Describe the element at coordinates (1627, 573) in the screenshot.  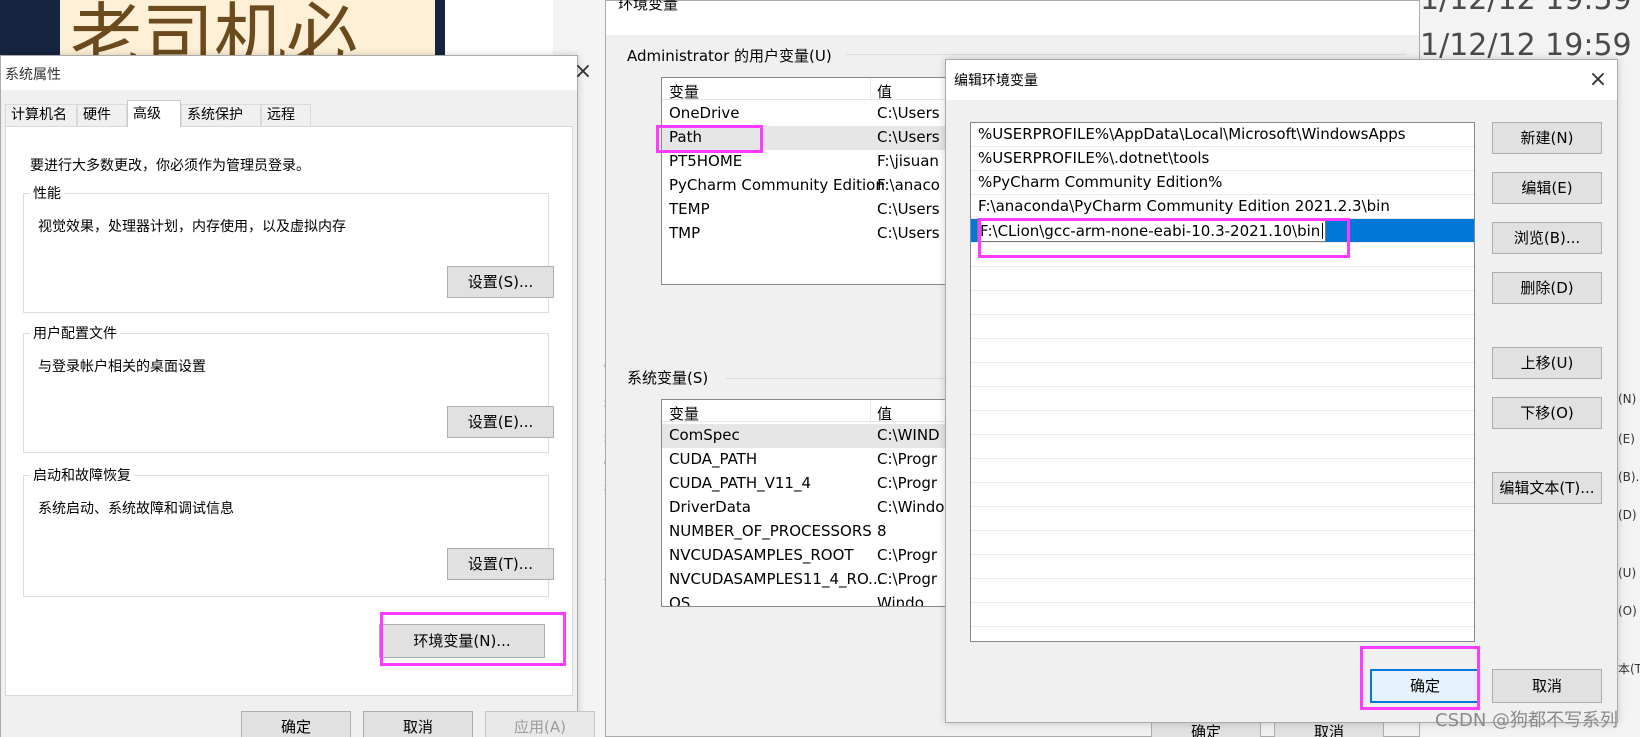
I see `background-fragment: (U)` at that location.